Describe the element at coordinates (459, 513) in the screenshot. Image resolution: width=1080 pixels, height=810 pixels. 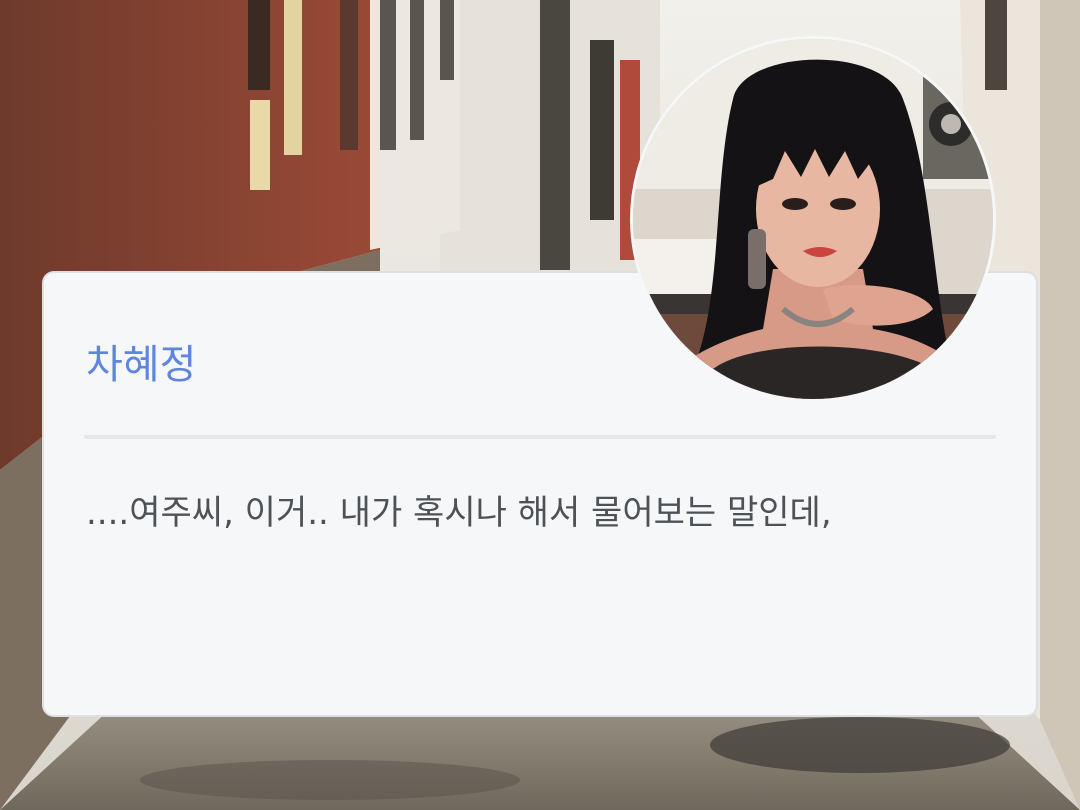
I see `dialog-text: ....여주씨, 이거.. 내가 혹시나 해서 물어보는 말인데,` at that location.